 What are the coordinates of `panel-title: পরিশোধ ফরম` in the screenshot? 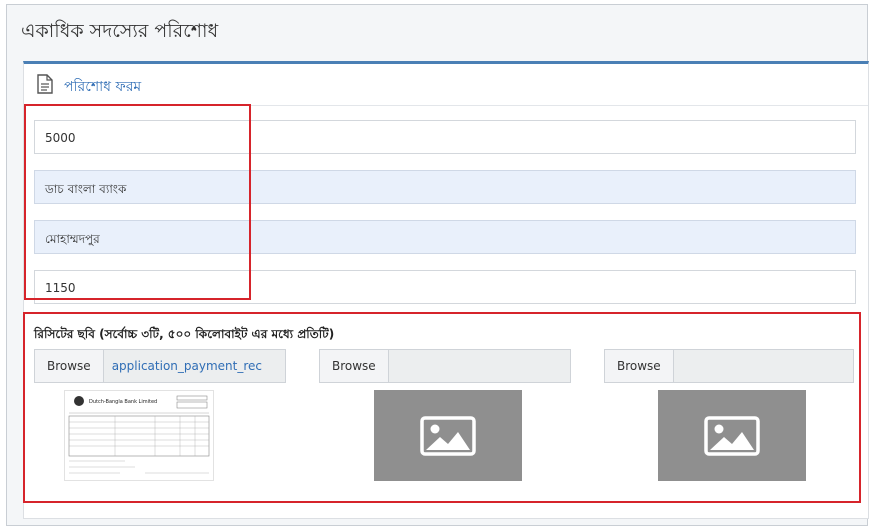 It's located at (103, 87).